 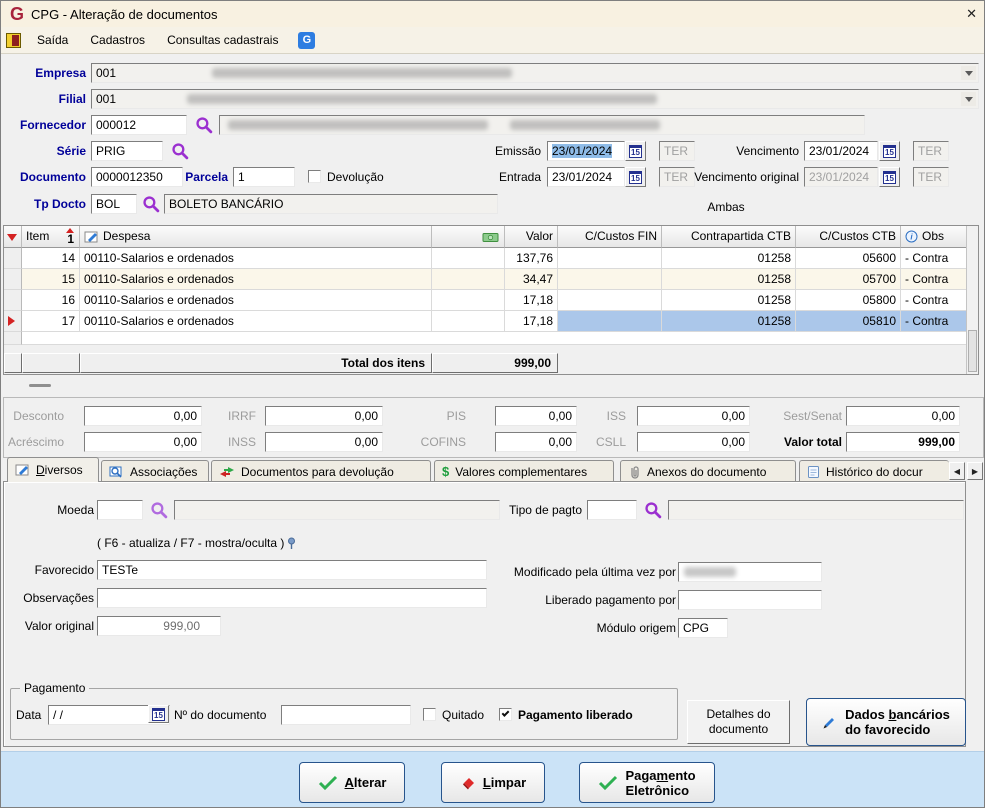 I want to click on fornecedor-name-field, so click(x=542, y=125).